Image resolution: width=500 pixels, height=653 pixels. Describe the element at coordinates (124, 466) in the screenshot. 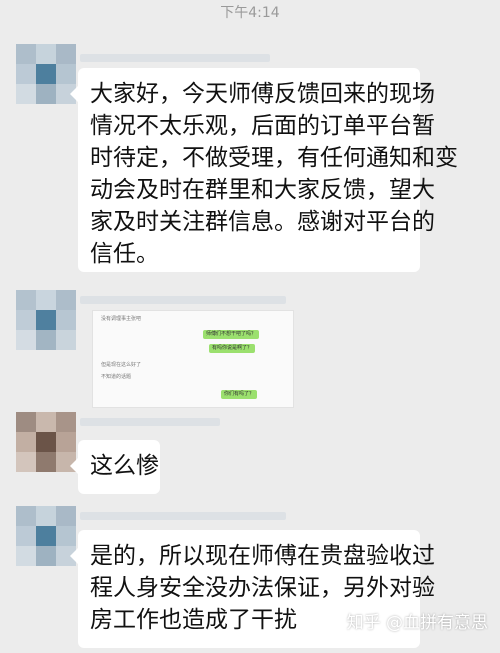

I see `message-line: 这么惨` at that location.